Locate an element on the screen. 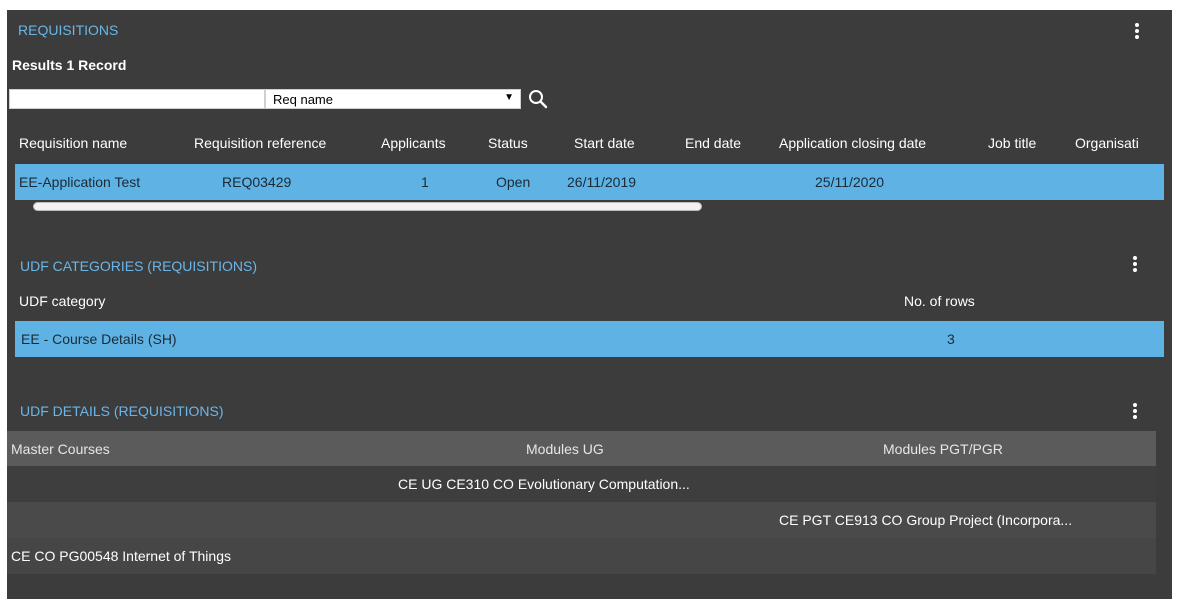 The width and height of the screenshot is (1179, 599). udf-categories-more-icon is located at coordinates (1135, 264).